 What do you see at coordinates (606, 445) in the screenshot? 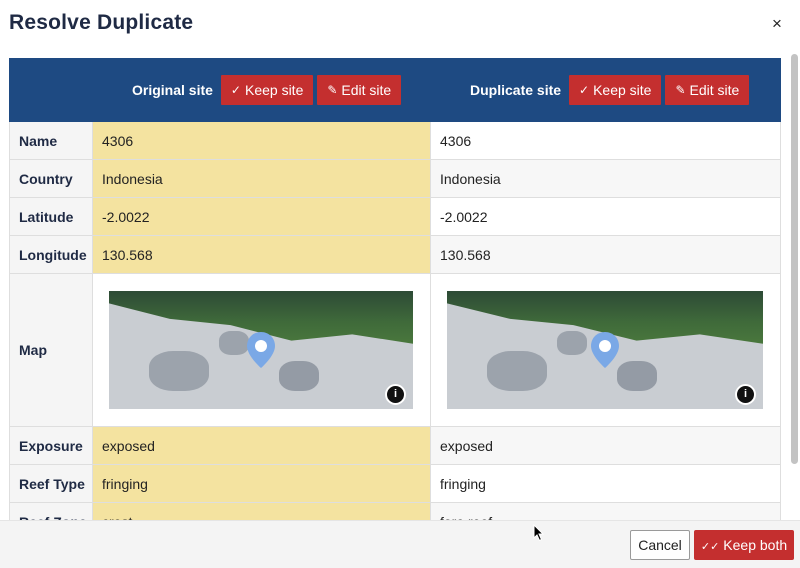
I see `duplicate-value: exposed` at bounding box center [606, 445].